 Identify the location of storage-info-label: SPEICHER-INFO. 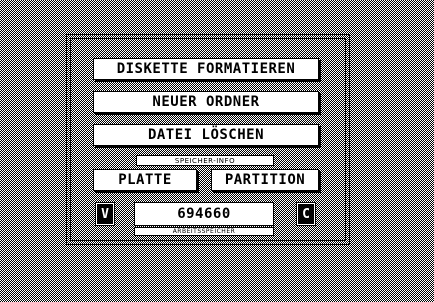
(205, 160).